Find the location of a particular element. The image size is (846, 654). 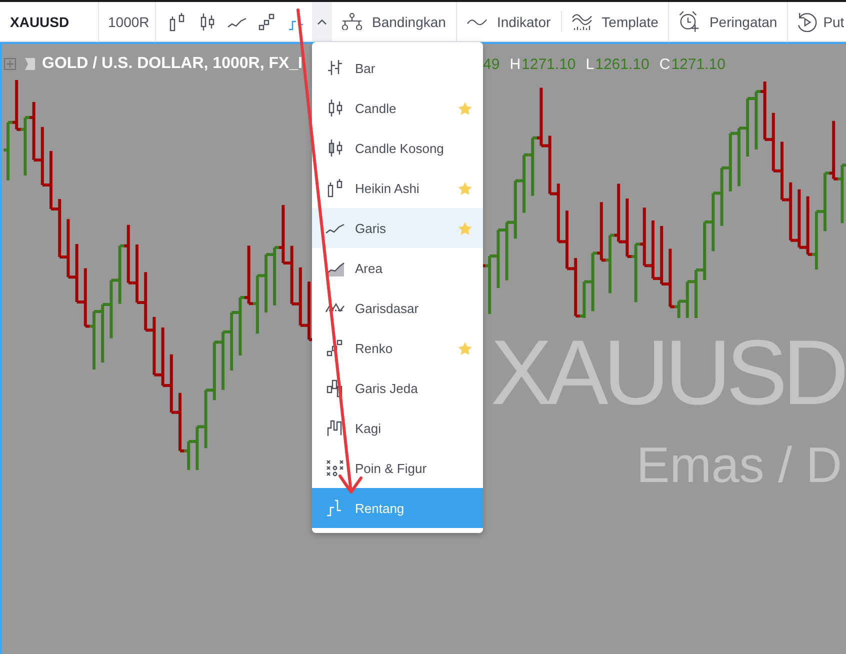

chart-type-option: Renko is located at coordinates (397, 348).